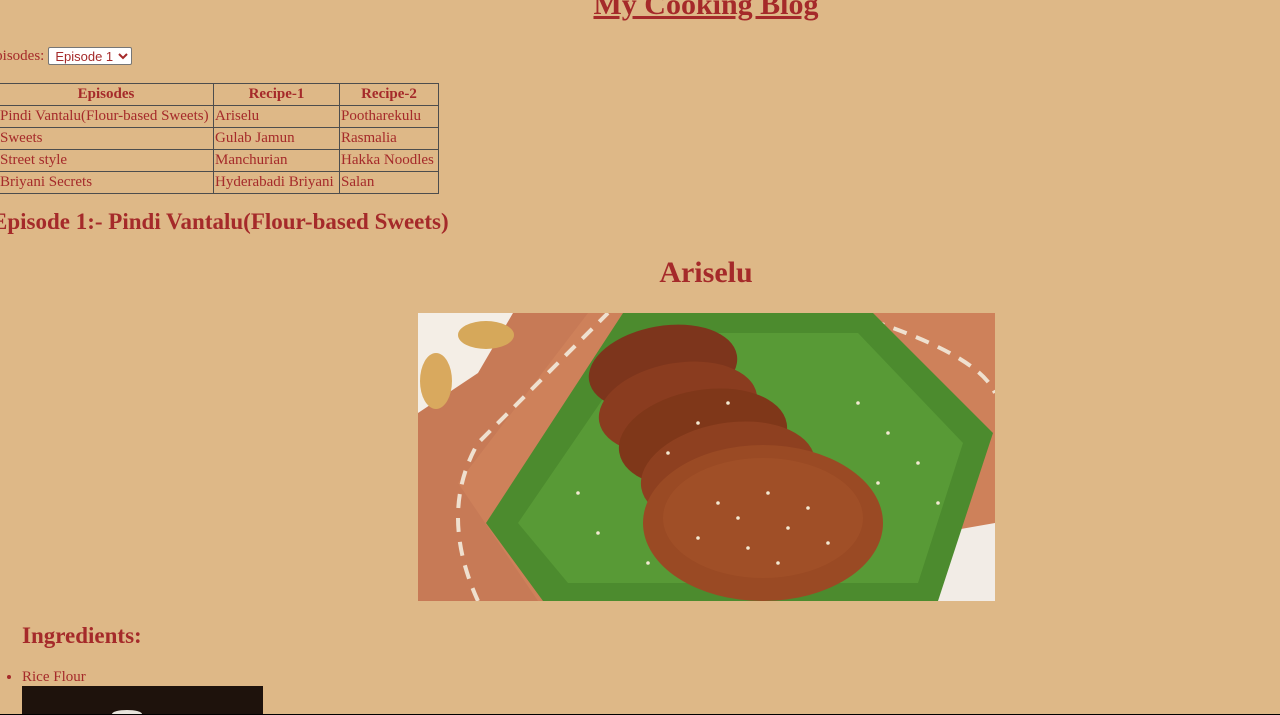  I want to click on list-item: Rice Flour, so click(54, 677).